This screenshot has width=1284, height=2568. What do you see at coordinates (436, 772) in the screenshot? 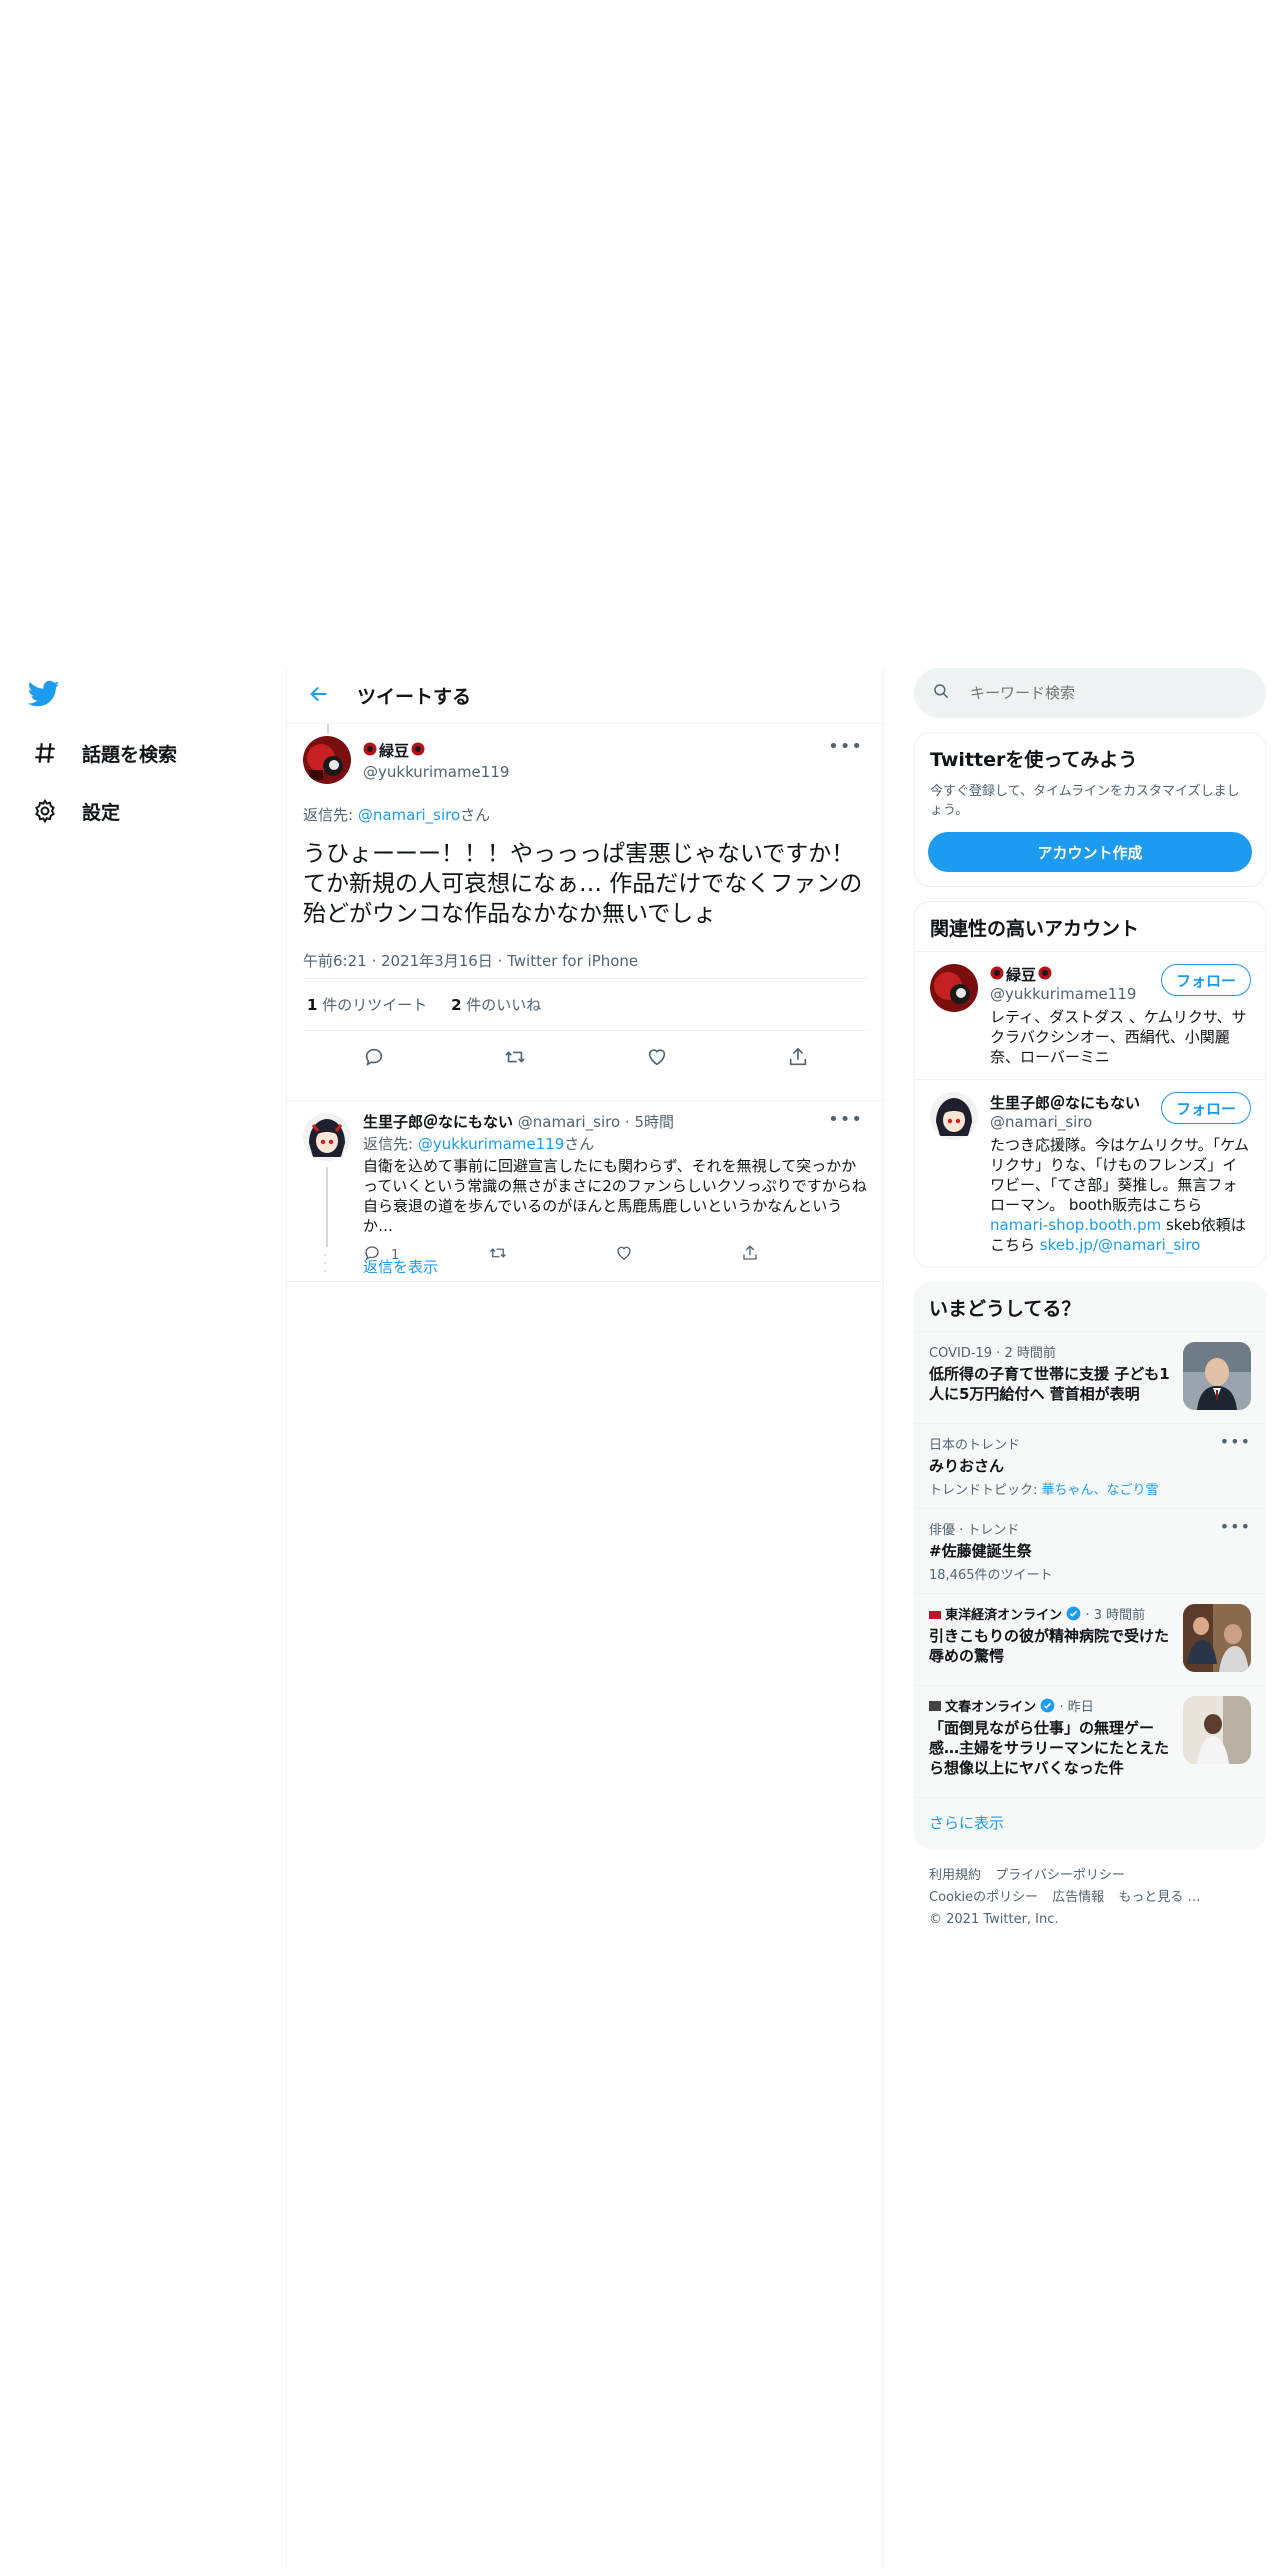
I see `author-handle: @yukkurimame119` at bounding box center [436, 772].